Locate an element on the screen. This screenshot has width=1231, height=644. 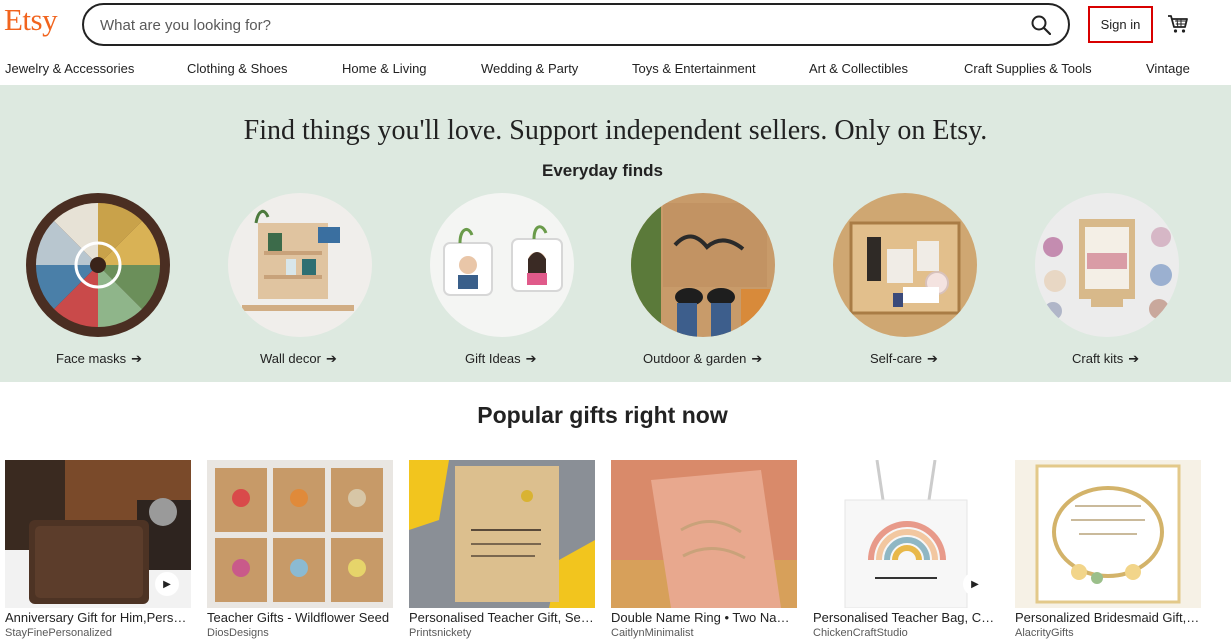
product-name: Anniversary Gift for Him,Personalized is located at coordinates (98, 617).